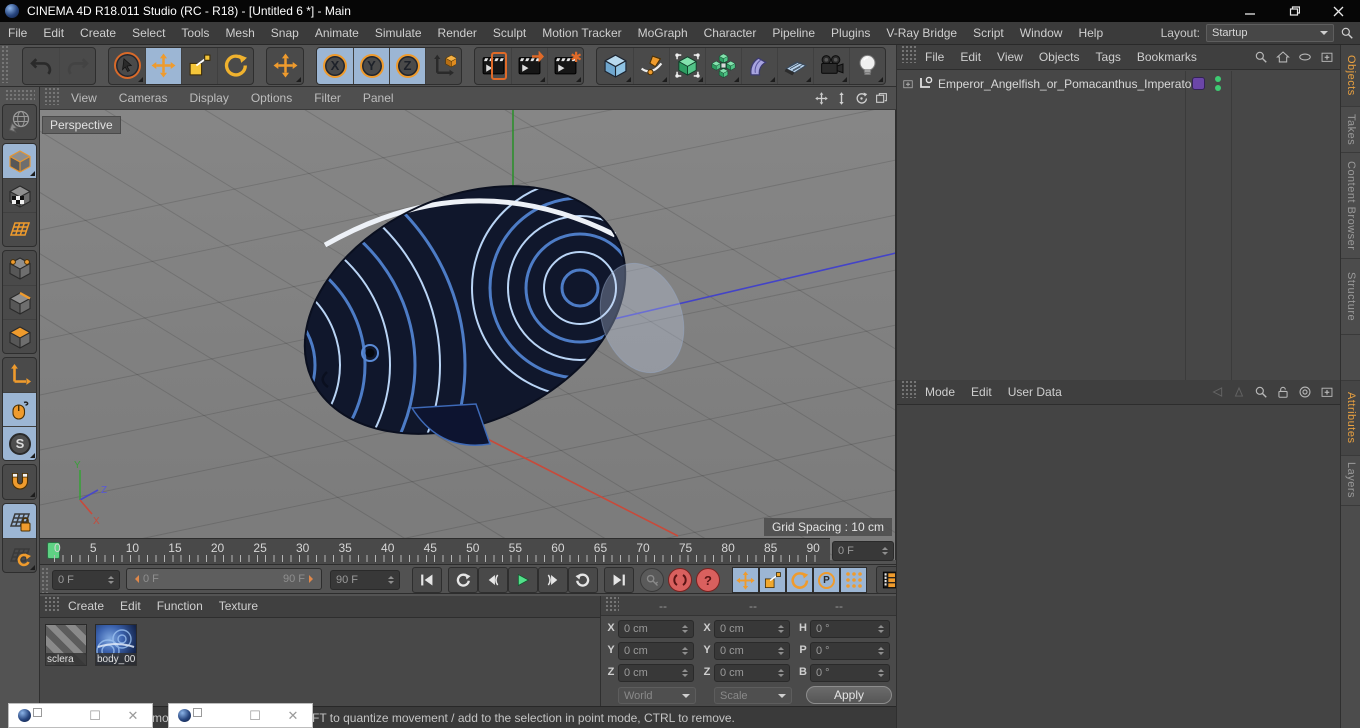  I want to click on coordinate-system-button, so click(443, 65).